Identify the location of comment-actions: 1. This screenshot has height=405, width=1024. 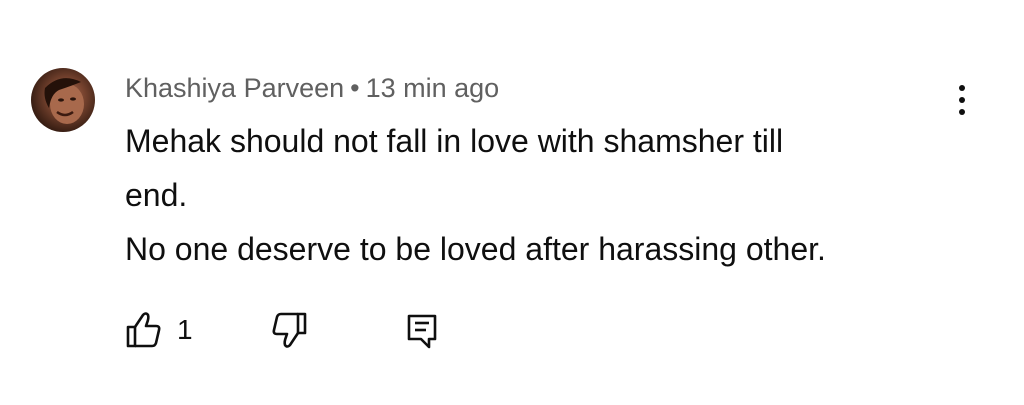
(290, 330).